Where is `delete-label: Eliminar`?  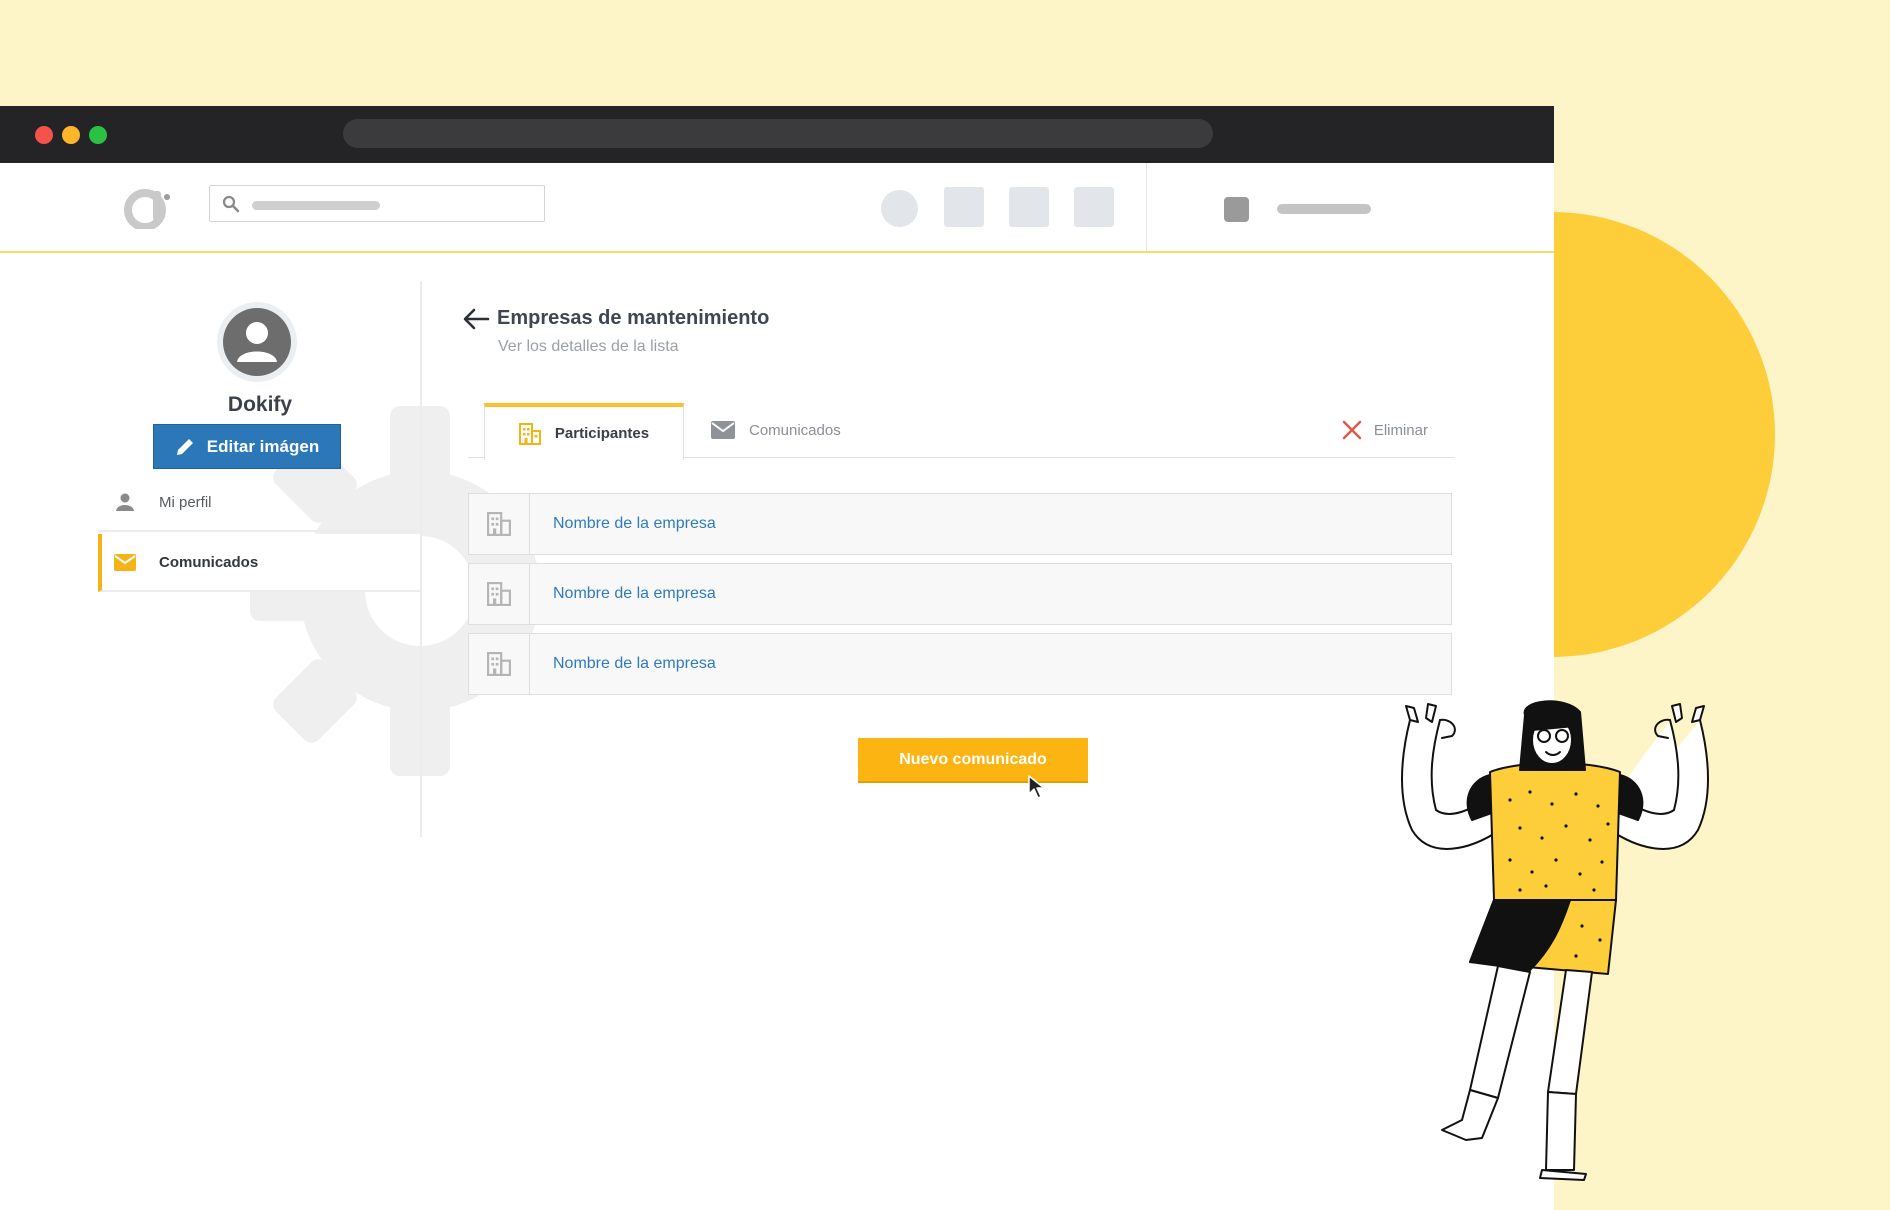
delete-label: Eliminar is located at coordinates (1400, 430).